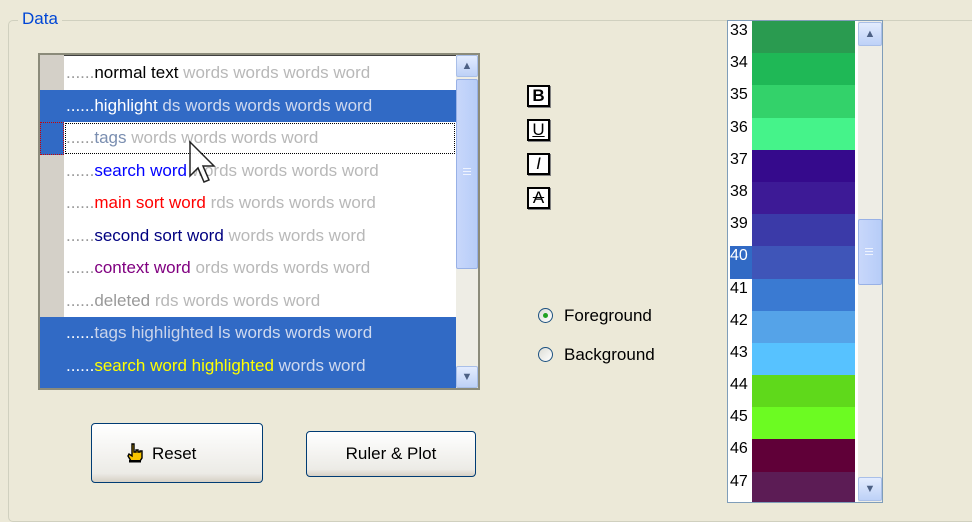 The height and width of the screenshot is (522, 972). What do you see at coordinates (248, 386) in the screenshot?
I see `list-item: ......main sort word highlighted words` at bounding box center [248, 386].